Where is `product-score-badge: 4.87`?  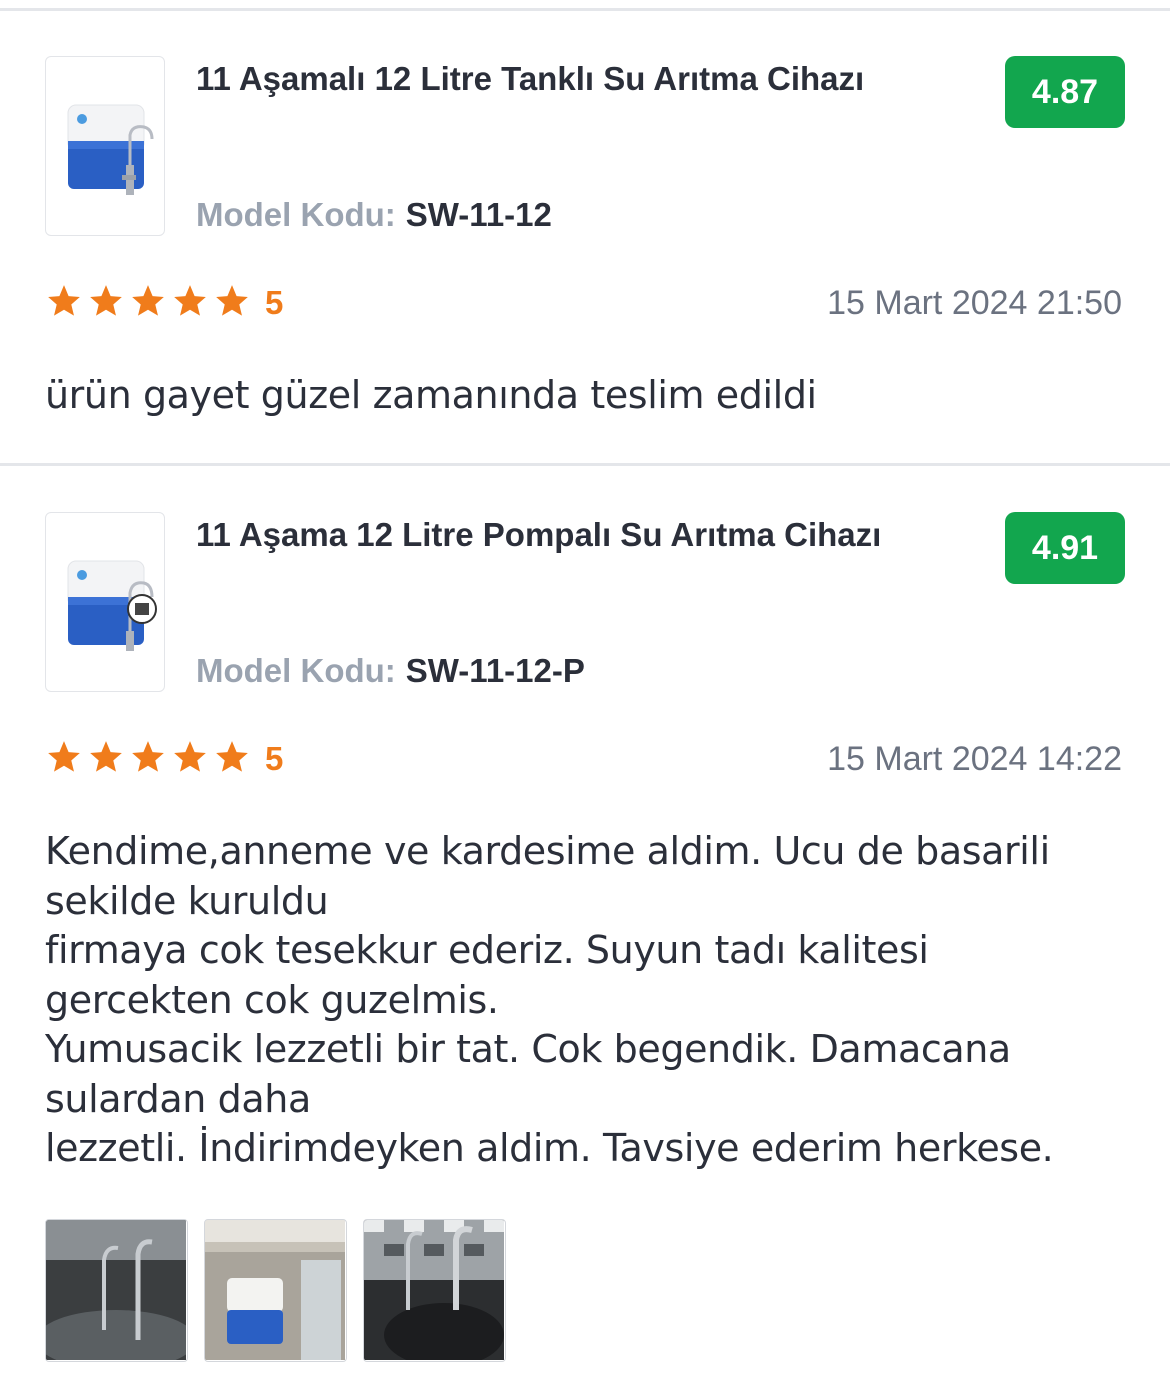 product-score-badge: 4.87 is located at coordinates (1065, 92).